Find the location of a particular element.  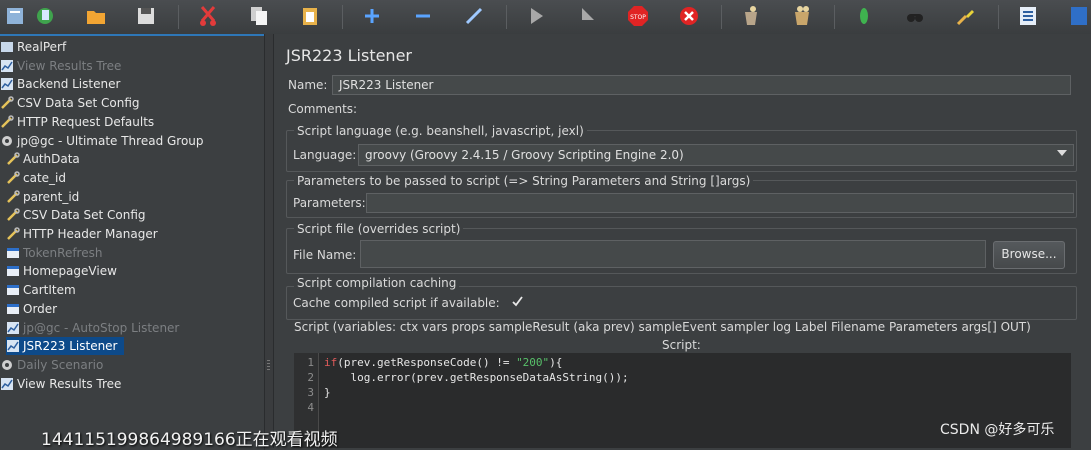

clear-all-icon is located at coordinates (802, 16).